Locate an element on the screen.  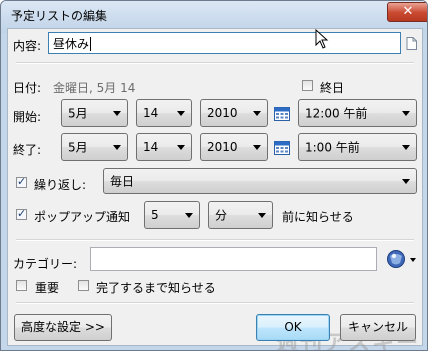
content-label: 内容: is located at coordinates (27, 46).